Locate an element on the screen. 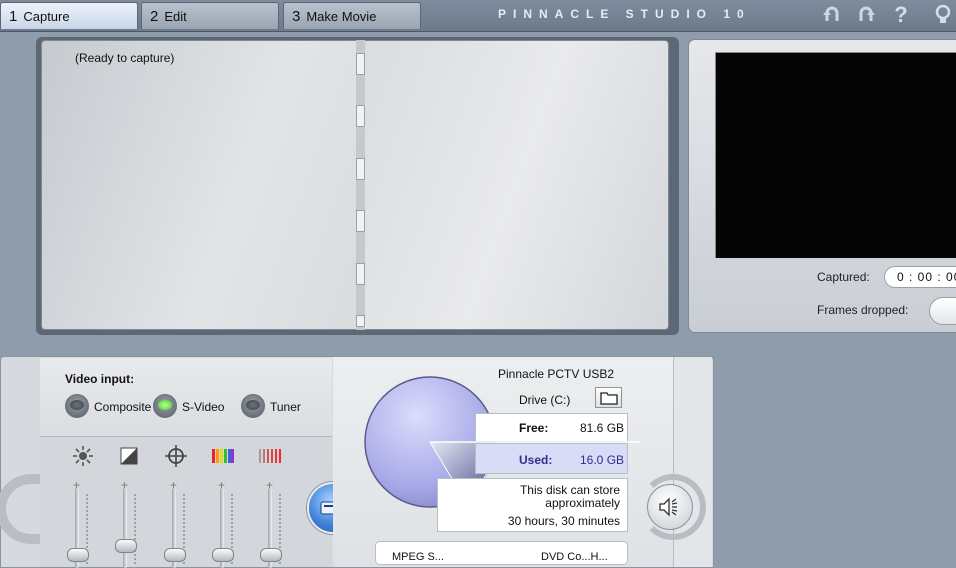 The width and height of the screenshot is (956, 568). radio-tuner is located at coordinates (253, 406).